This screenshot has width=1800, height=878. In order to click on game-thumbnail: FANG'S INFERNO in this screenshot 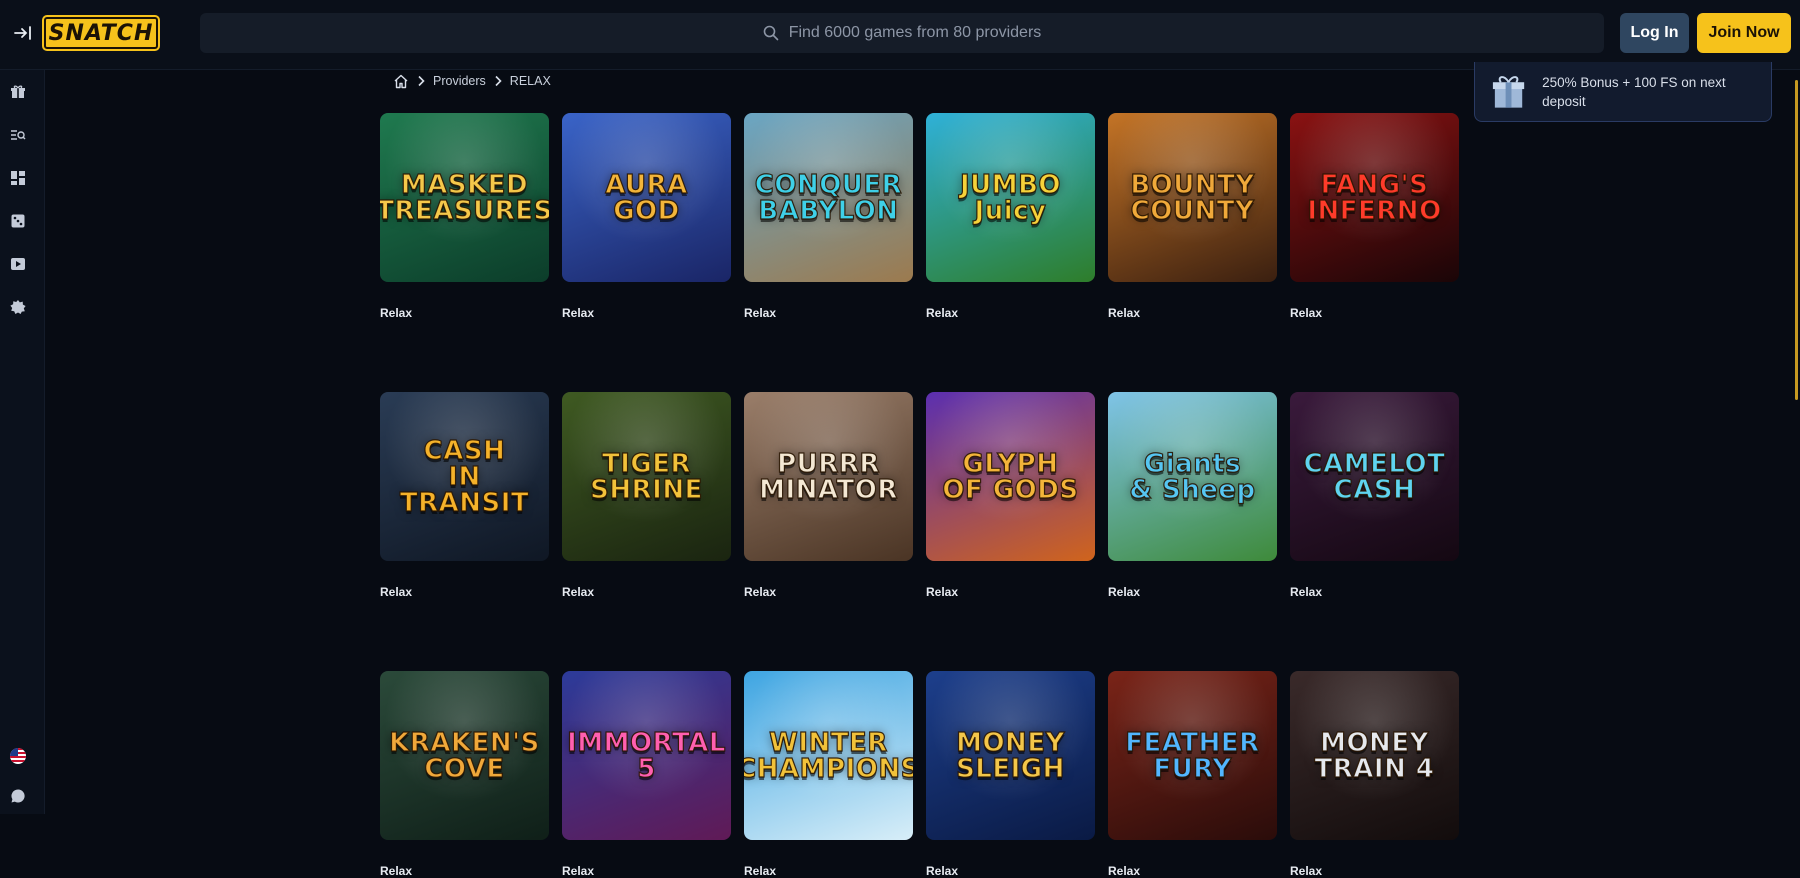, I will do `click(1374, 197)`.